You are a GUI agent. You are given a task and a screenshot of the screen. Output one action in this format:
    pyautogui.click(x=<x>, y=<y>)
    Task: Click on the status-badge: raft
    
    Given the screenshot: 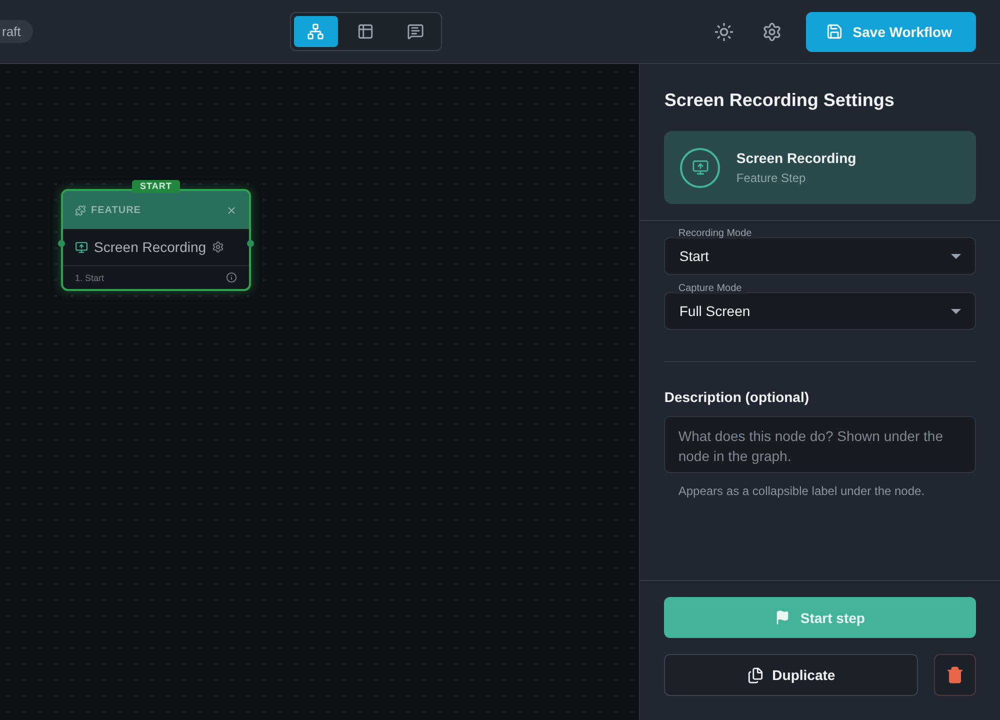 What is the action you would take?
    pyautogui.click(x=16, y=31)
    